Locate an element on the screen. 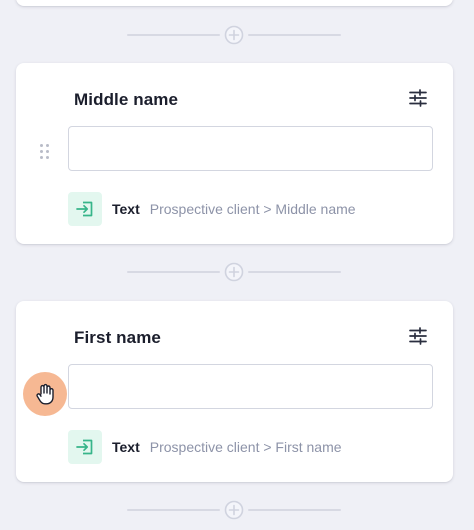 The height and width of the screenshot is (530, 474). first-name-input is located at coordinates (250, 386).